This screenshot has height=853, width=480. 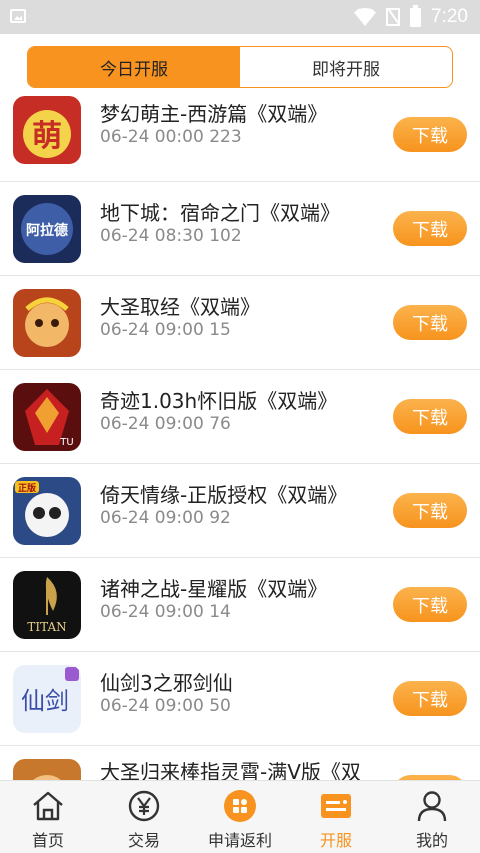 I want to click on game-meta: 06-24 09:00 92, so click(x=165, y=518).